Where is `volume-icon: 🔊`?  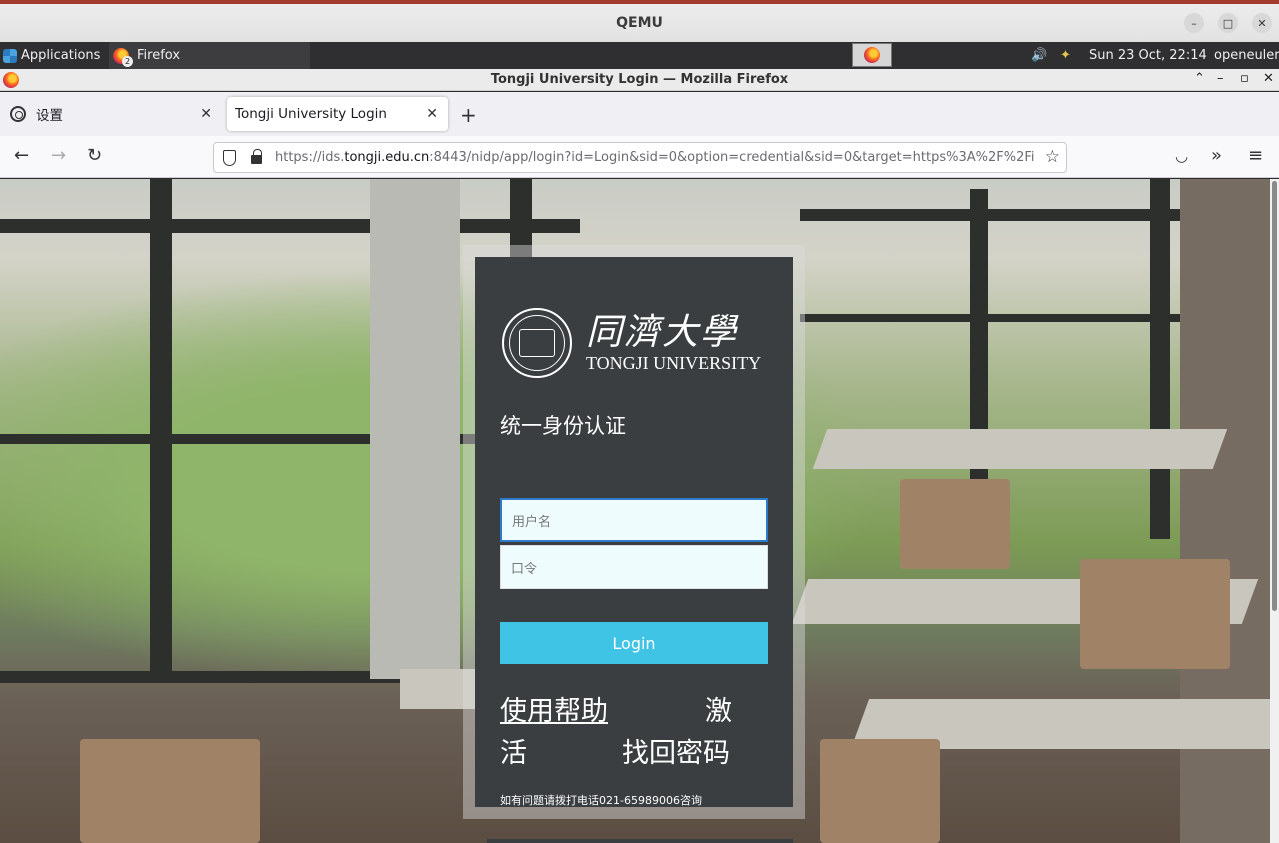 volume-icon: 🔊 is located at coordinates (1039, 55).